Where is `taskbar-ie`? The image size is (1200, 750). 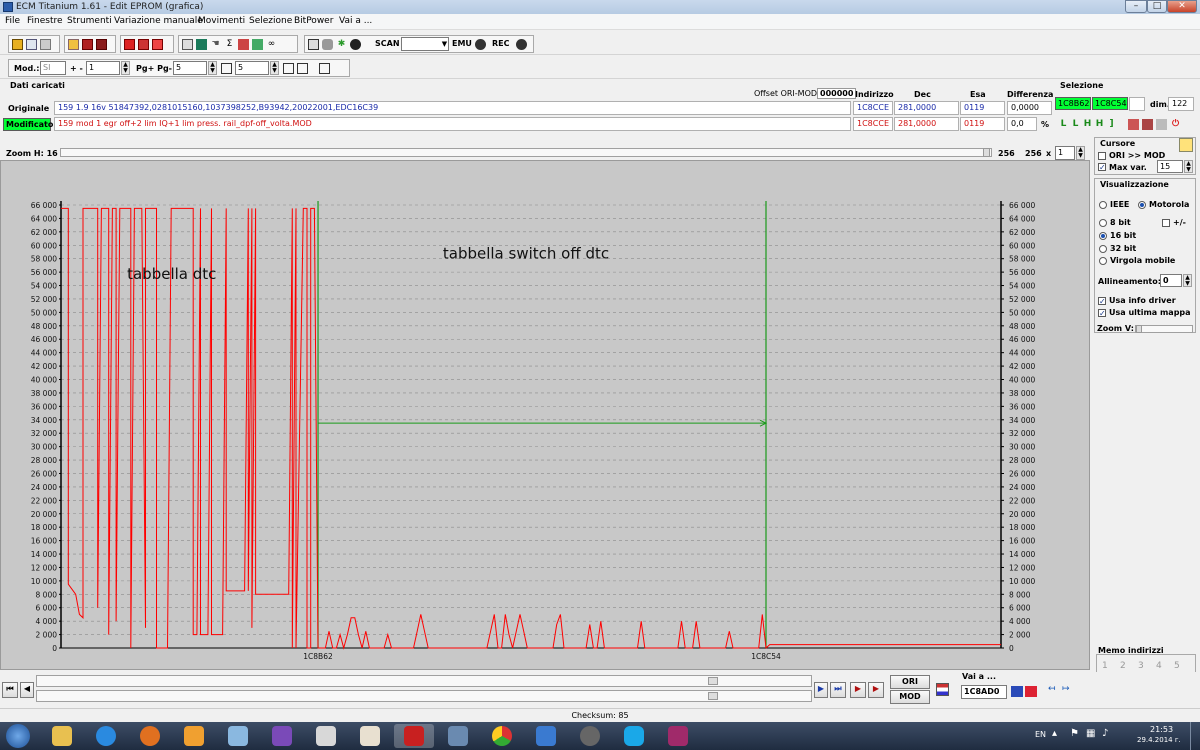 taskbar-ie is located at coordinates (106, 736).